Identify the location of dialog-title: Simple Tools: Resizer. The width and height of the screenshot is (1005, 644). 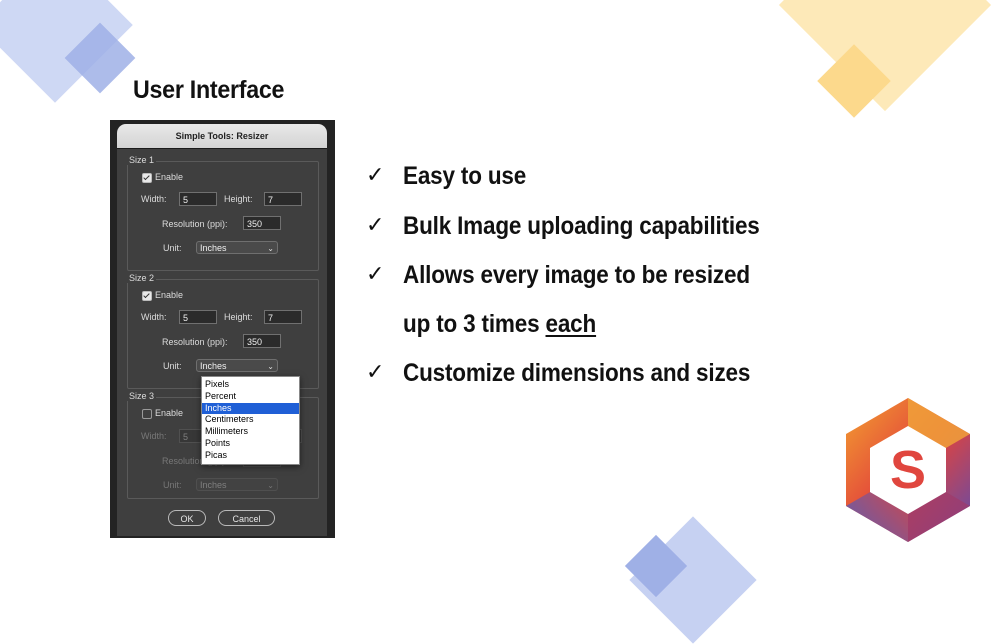
(222, 136).